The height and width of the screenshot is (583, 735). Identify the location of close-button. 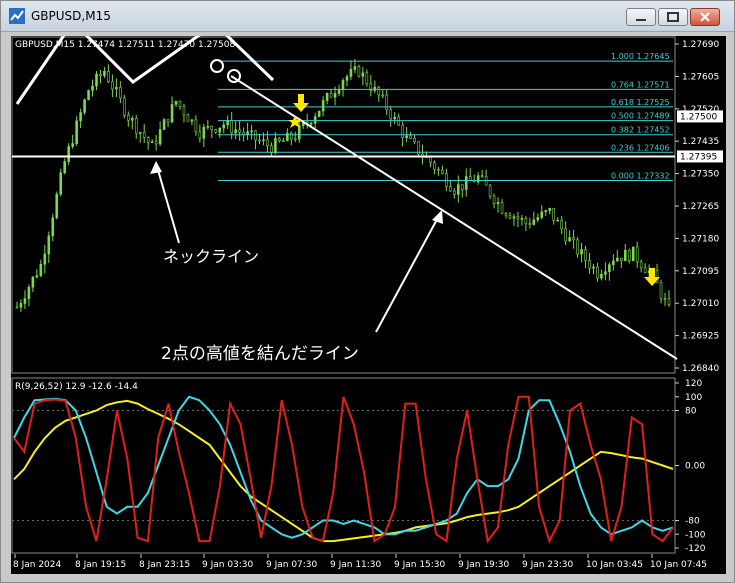
(705, 17).